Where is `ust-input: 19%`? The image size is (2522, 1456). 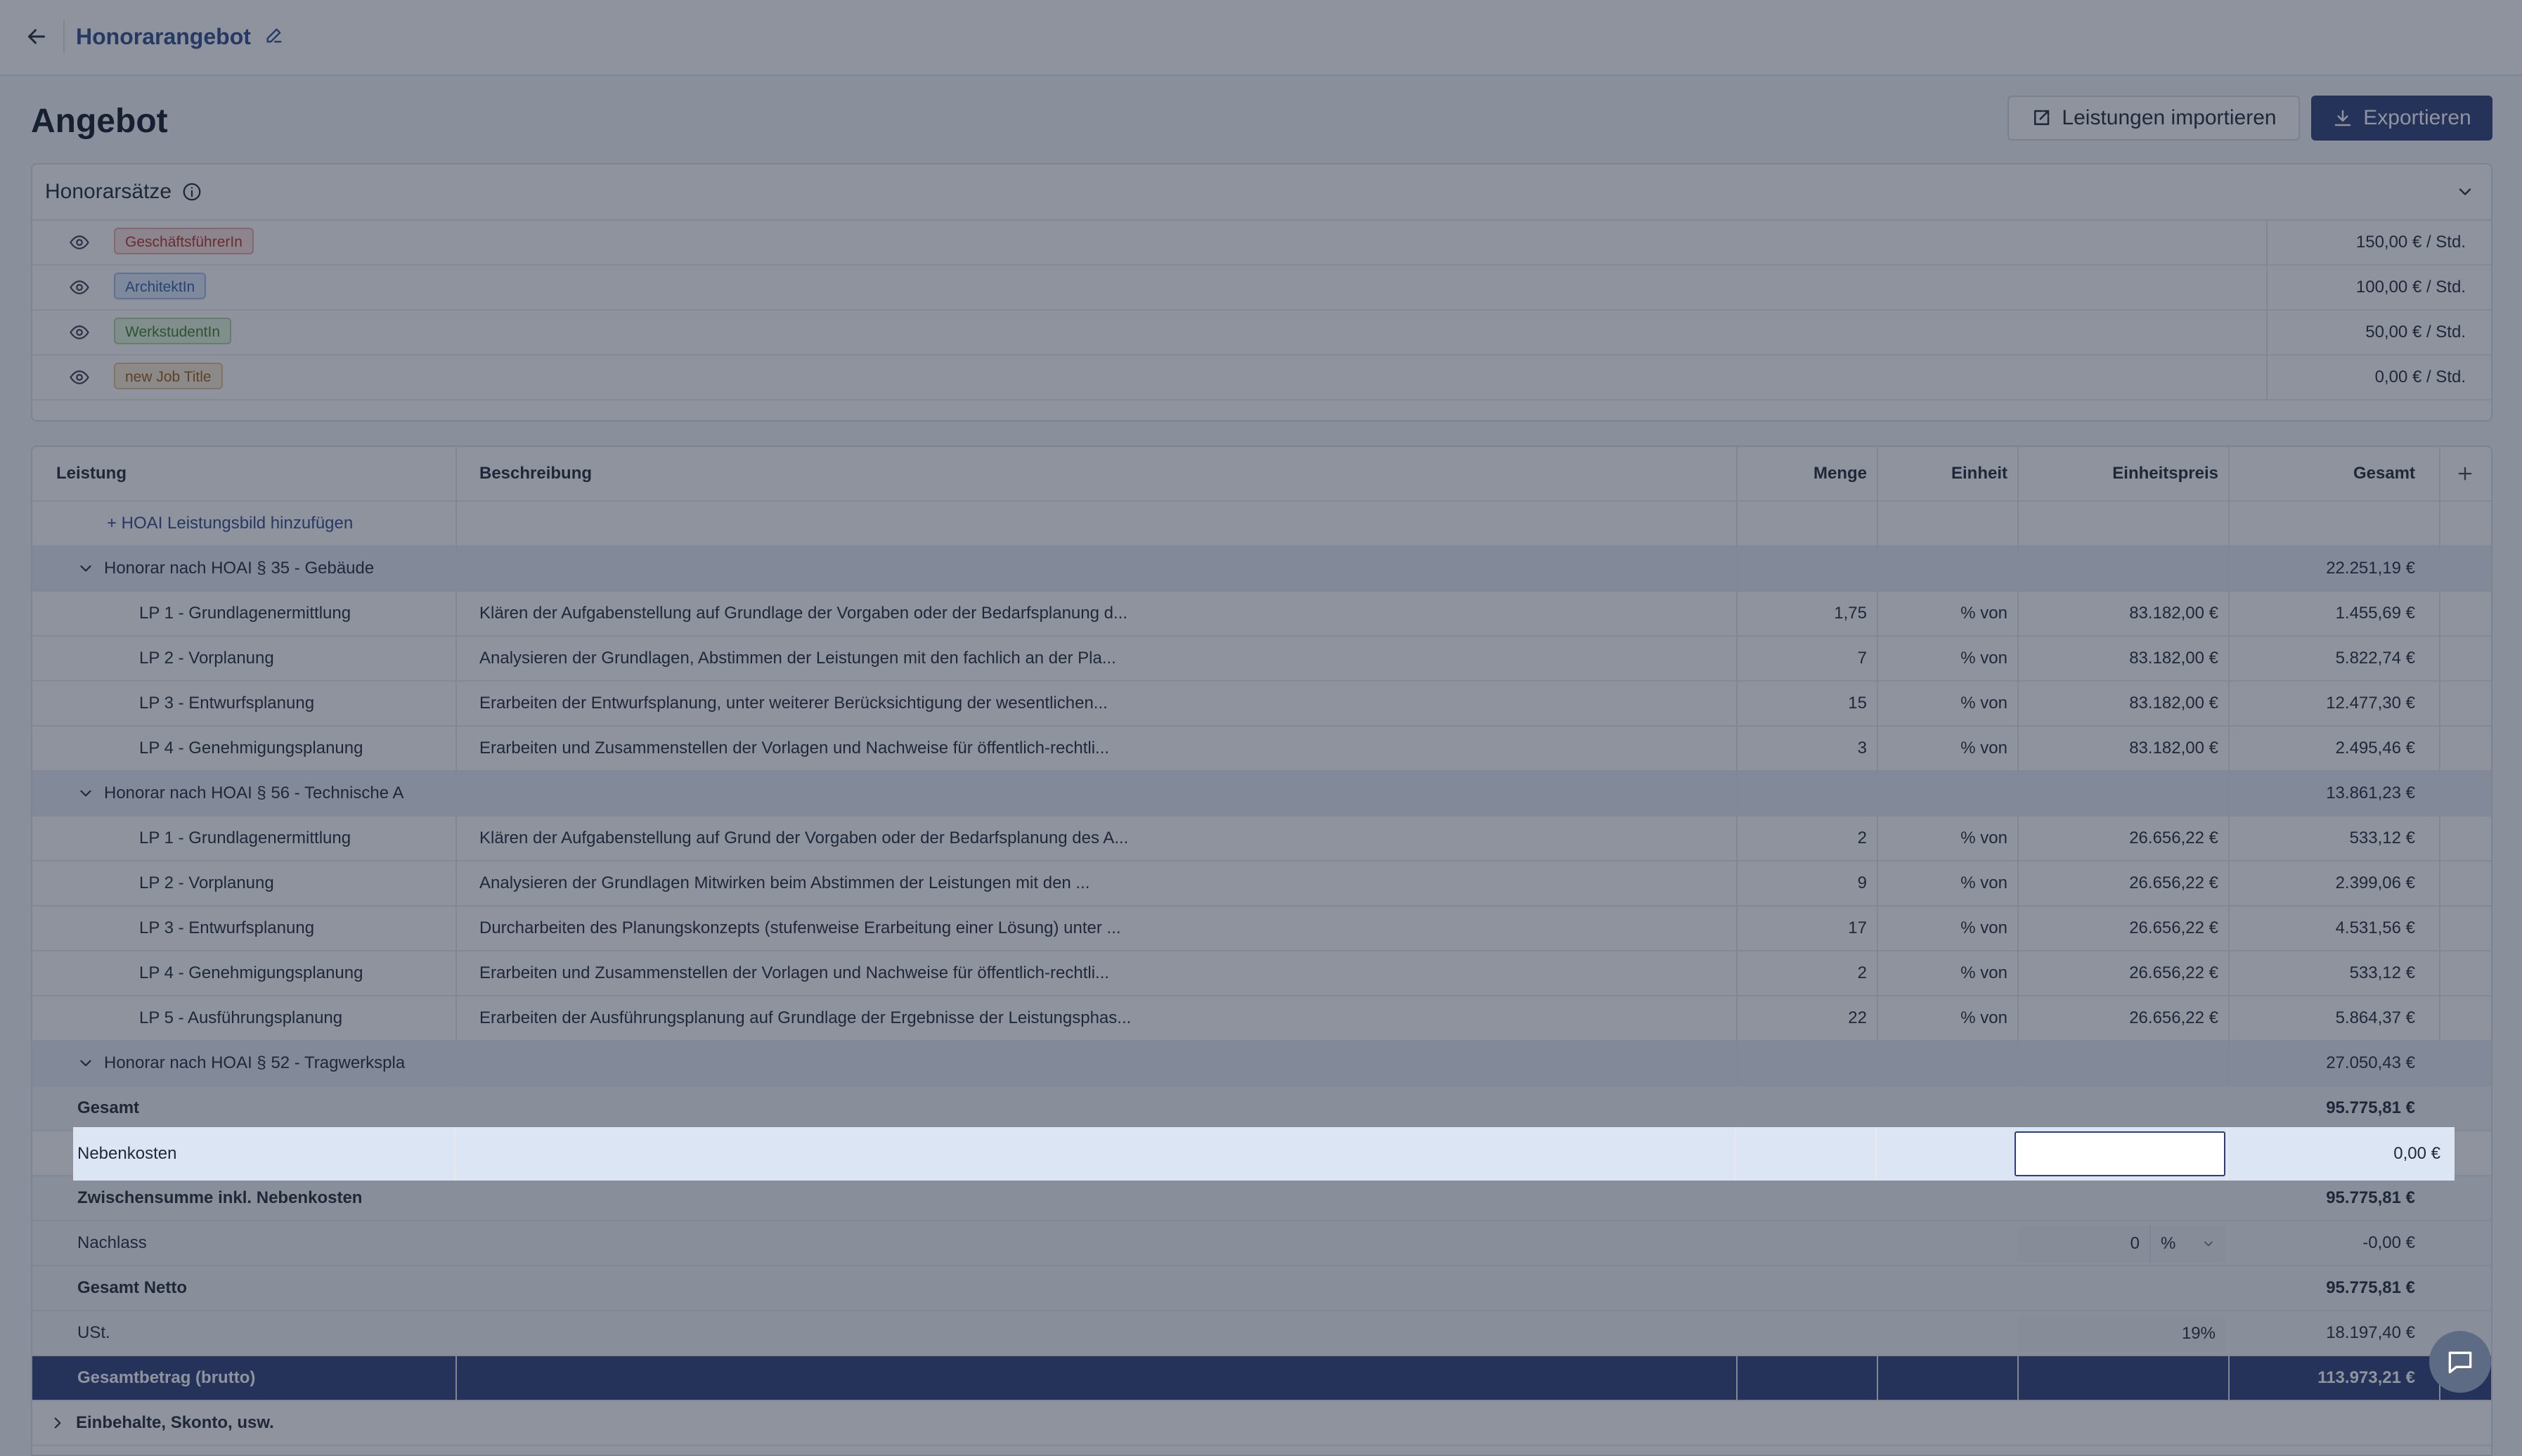
ust-input: 19% is located at coordinates (2121, 1333).